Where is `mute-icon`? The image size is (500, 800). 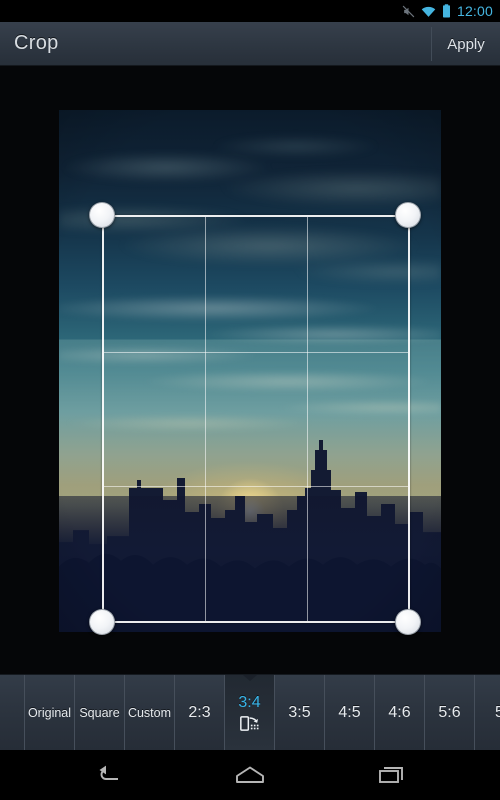
mute-icon is located at coordinates (408, 11).